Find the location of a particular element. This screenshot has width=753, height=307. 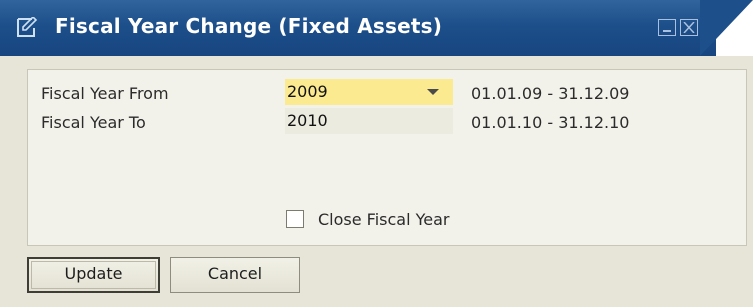

fiscal-year-from-range: 01.01.09 - 31.12.09 is located at coordinates (550, 93).